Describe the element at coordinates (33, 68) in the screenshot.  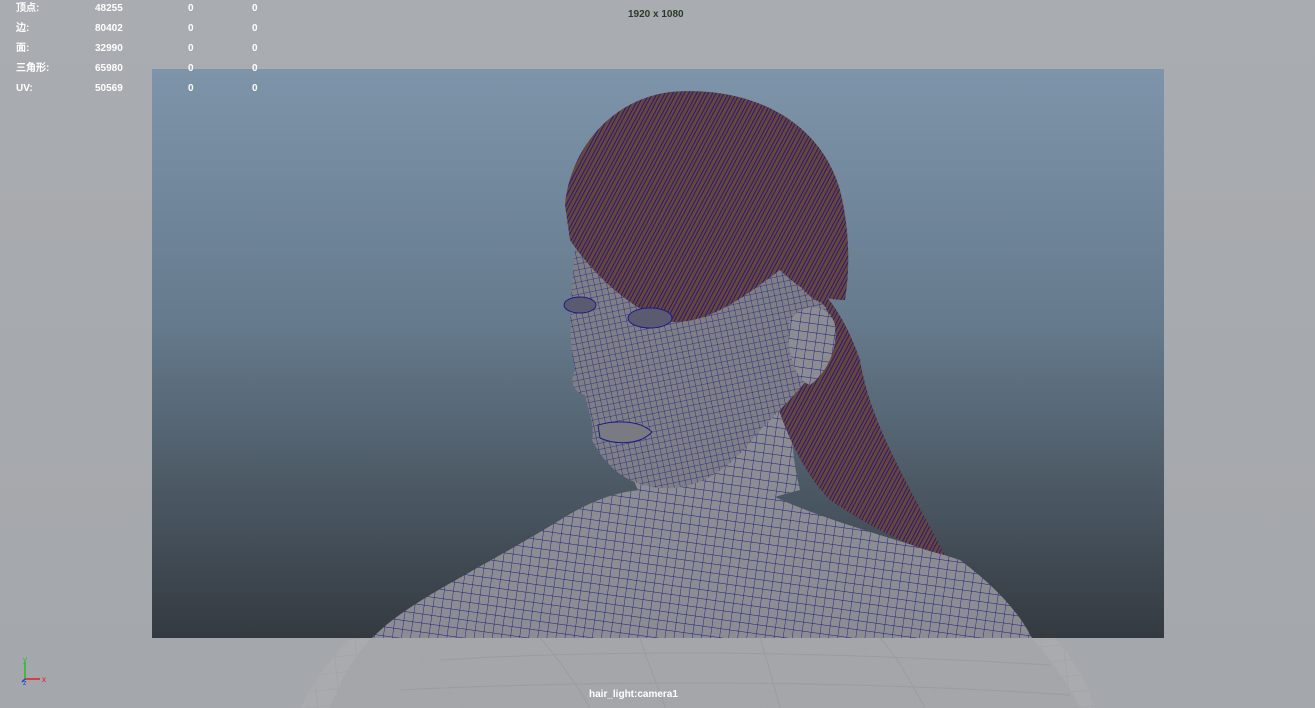
I see `hud-label: 三角形:` at that location.